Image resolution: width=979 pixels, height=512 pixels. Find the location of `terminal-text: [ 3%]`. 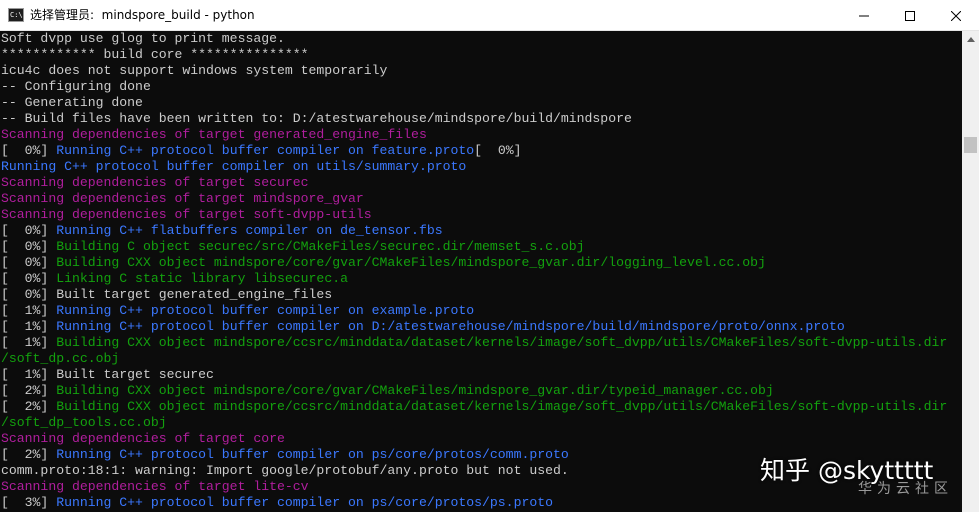

terminal-text: [ 3%] is located at coordinates (29, 502).